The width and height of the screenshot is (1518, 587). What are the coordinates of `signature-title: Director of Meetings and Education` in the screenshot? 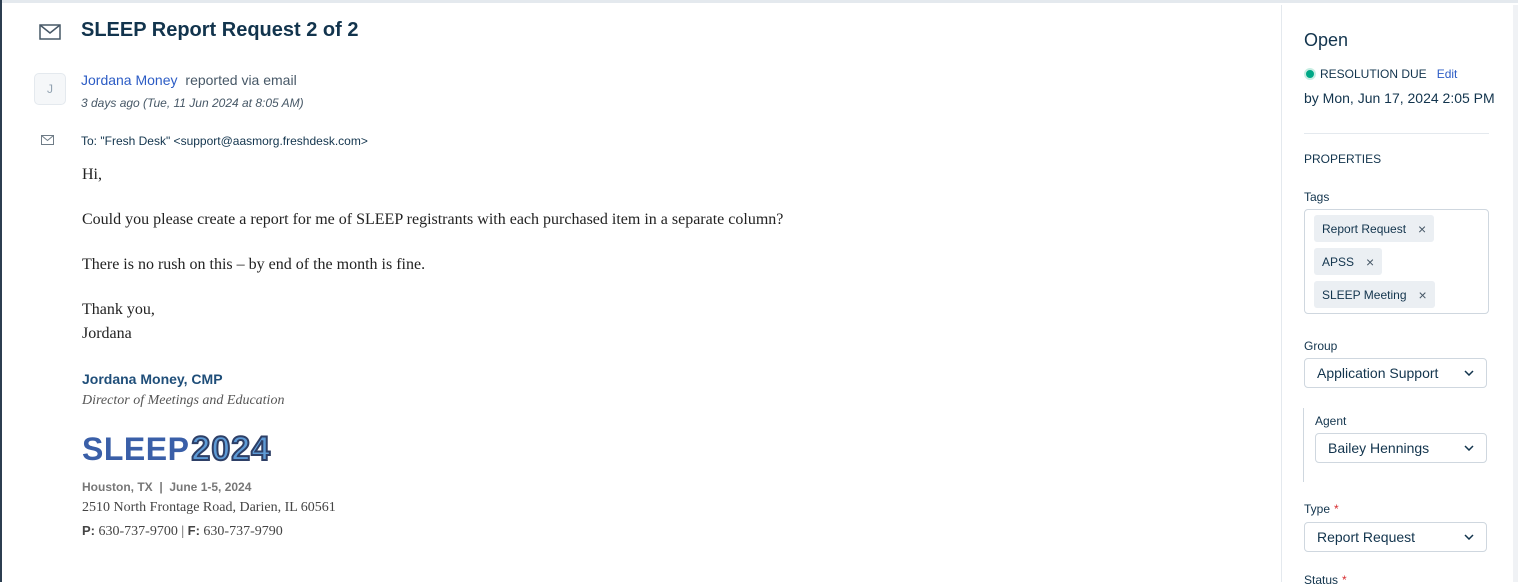 It's located at (183, 400).